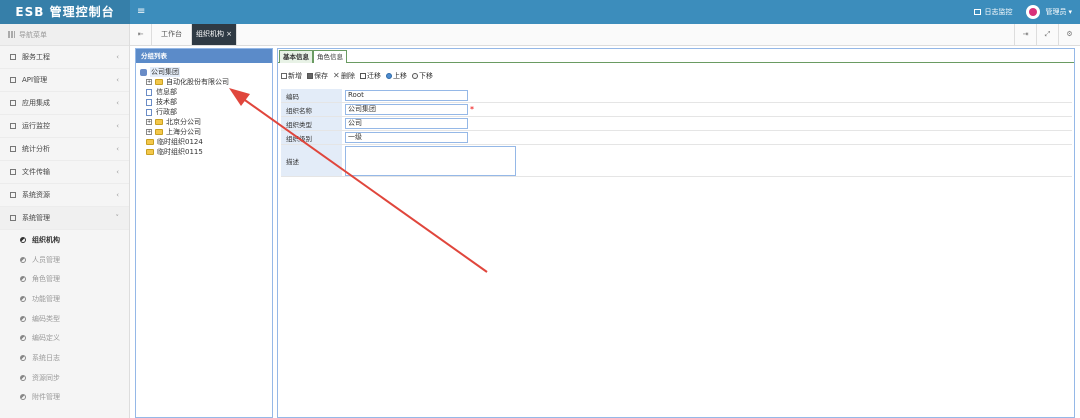 This screenshot has height=418, width=1080. Describe the element at coordinates (36, 57) in the screenshot. I see `sidebar-item-label: 服务工程` at that location.